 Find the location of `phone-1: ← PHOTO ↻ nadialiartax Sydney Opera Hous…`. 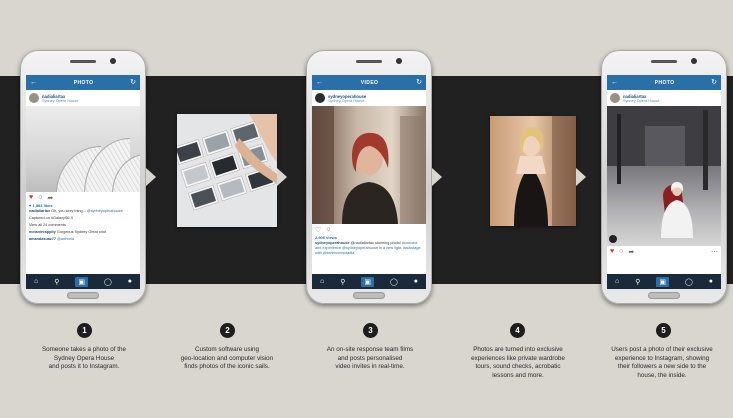

phone-1: ← PHOTO ↻ nadialiartax Sydney Opera Hous… is located at coordinates (83, 177).